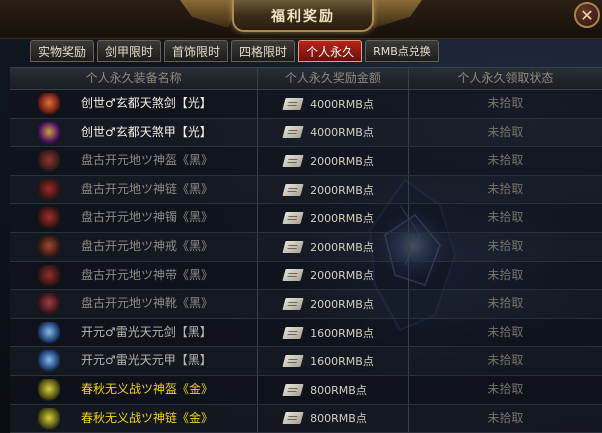 Image resolution: width=602 pixels, height=433 pixels. I want to click on equipment-cell: 创世♂玄都天煞甲【光】, so click(133, 133).